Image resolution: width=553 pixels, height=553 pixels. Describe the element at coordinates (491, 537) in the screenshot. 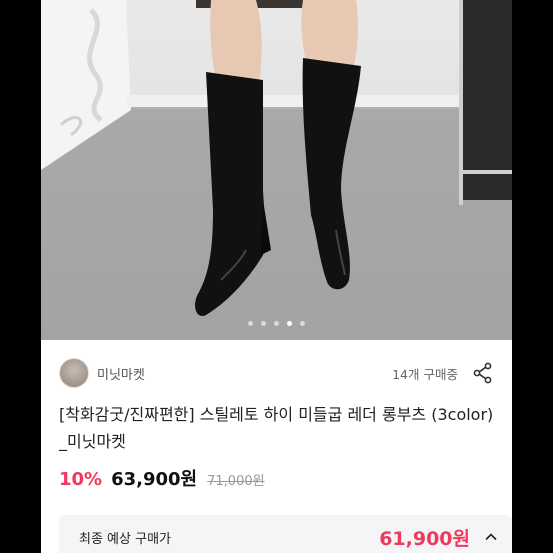

I see `chevron-up-icon` at that location.